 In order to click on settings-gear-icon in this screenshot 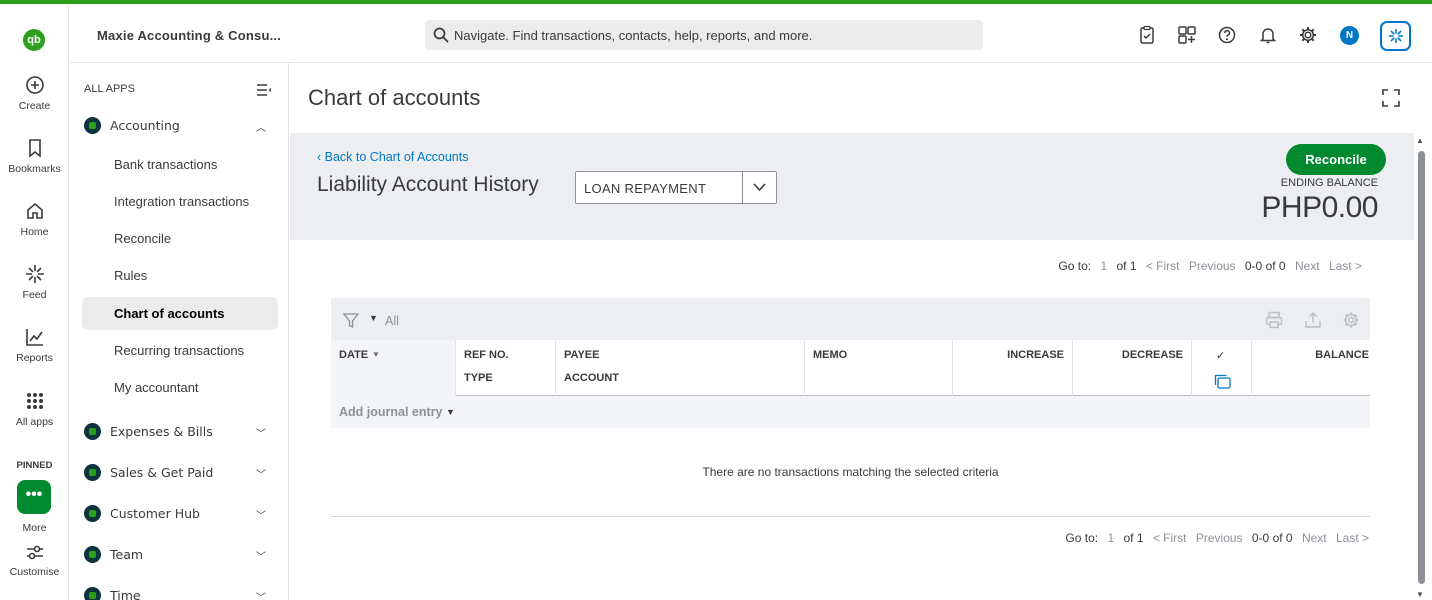, I will do `click(1351, 320)`.